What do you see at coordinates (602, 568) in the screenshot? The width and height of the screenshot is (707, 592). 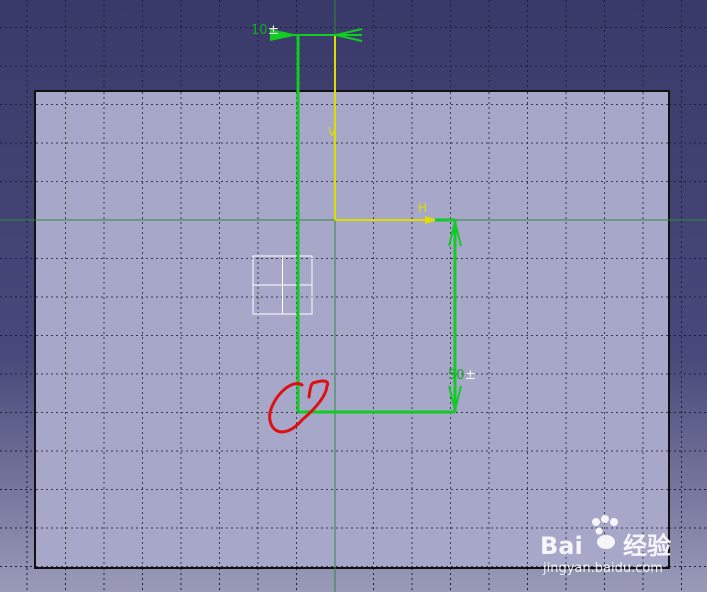 I see `watermark-url: jingyan.baidu.com` at bounding box center [602, 568].